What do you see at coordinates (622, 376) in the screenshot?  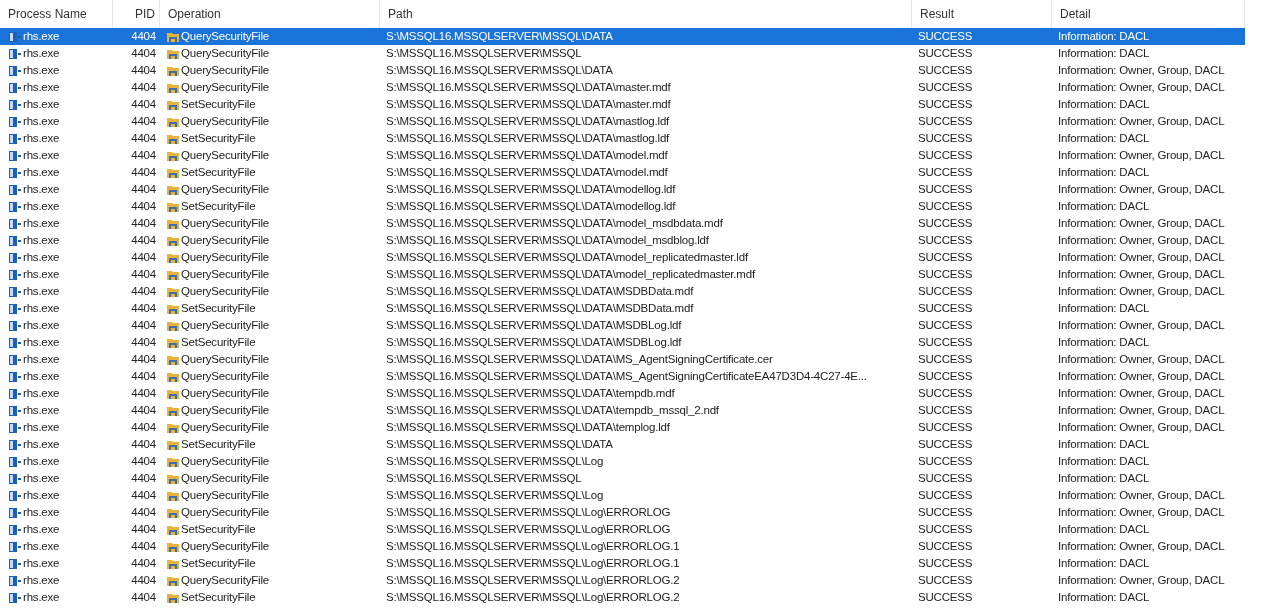 I see `table-row: rhs.exe 4404 QuerySecurityFile S:\MSSQL16.MSSQLSERVER\MSSQL\DATA\MS_AgentSigningCertificateEA47D3D4-4C27-4E... SUCCESS Information: Owner, Group, DACL` at bounding box center [622, 376].